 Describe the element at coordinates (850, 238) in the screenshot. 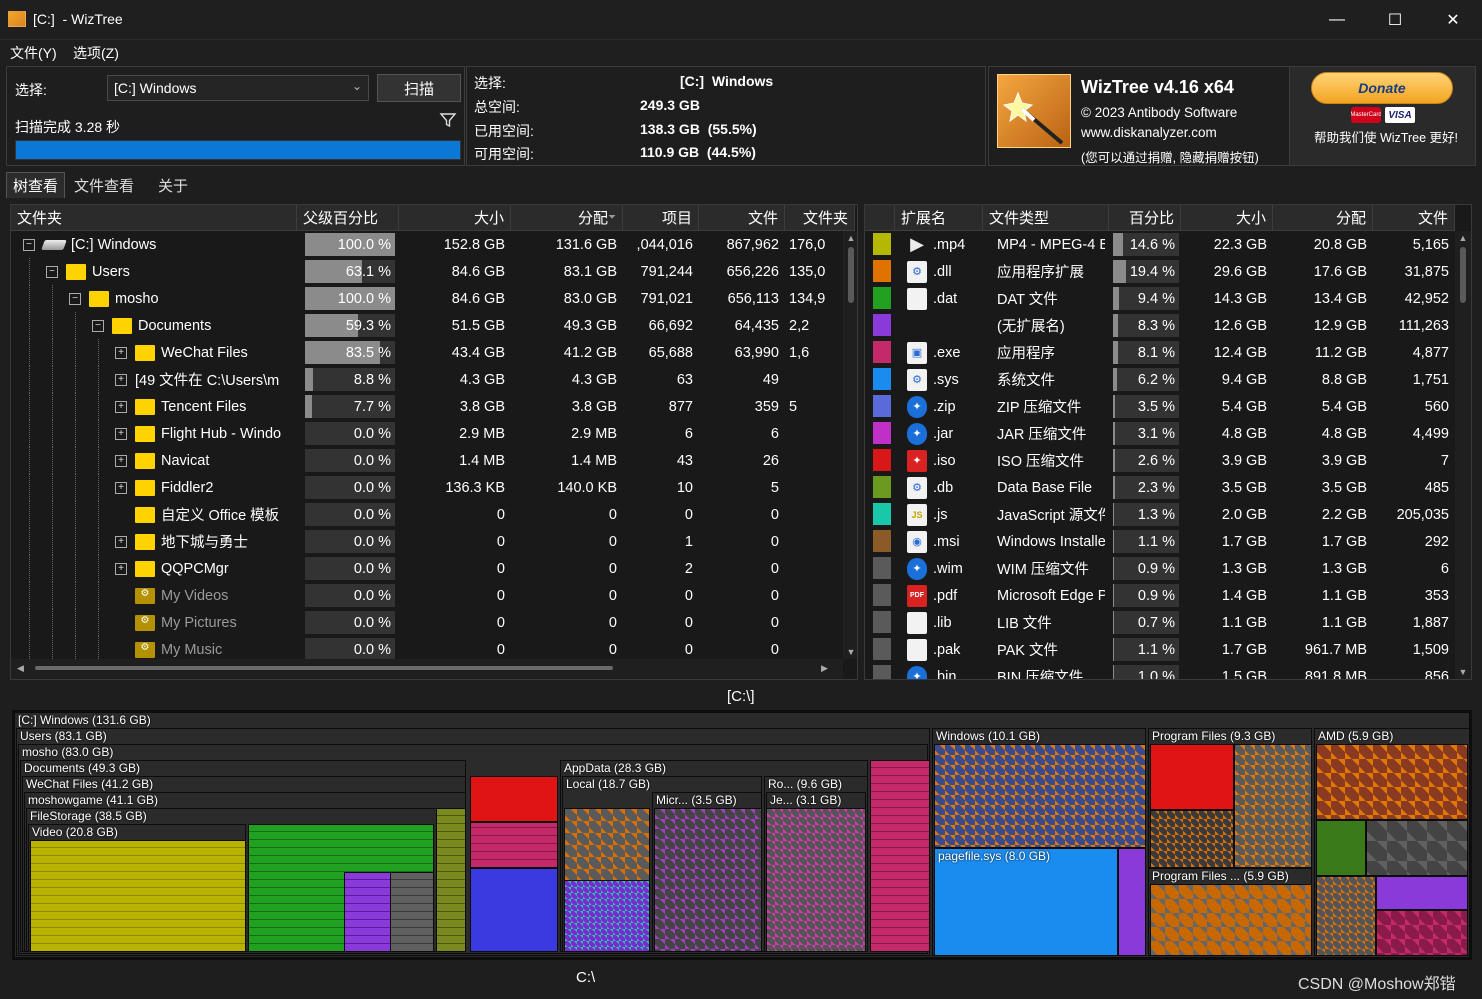

I see `scroll-up-icon: ▲` at that location.